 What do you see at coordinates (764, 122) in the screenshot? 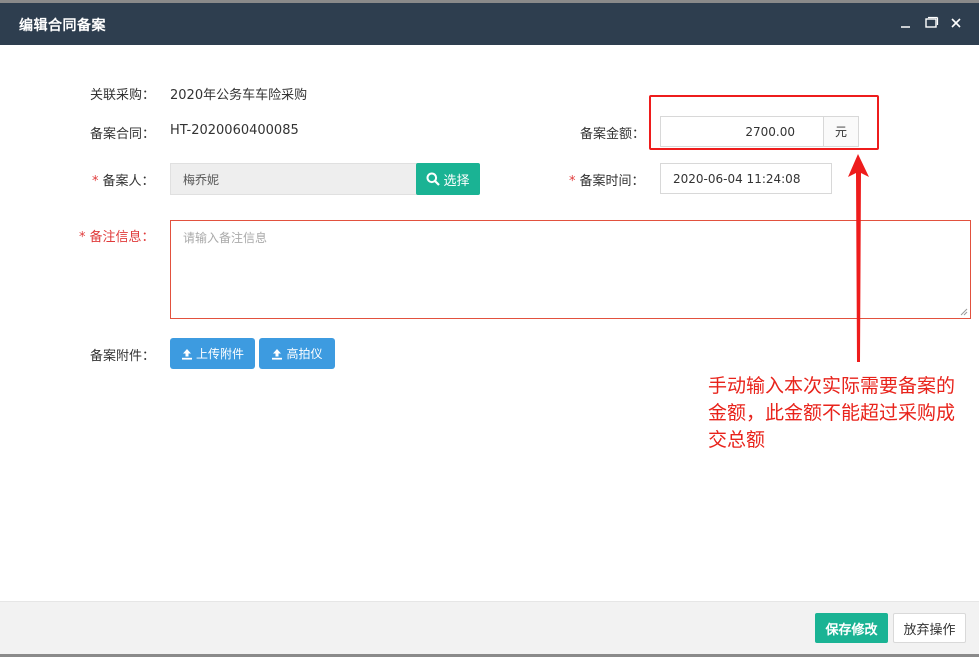
I see `amount-highlight-box` at bounding box center [764, 122].